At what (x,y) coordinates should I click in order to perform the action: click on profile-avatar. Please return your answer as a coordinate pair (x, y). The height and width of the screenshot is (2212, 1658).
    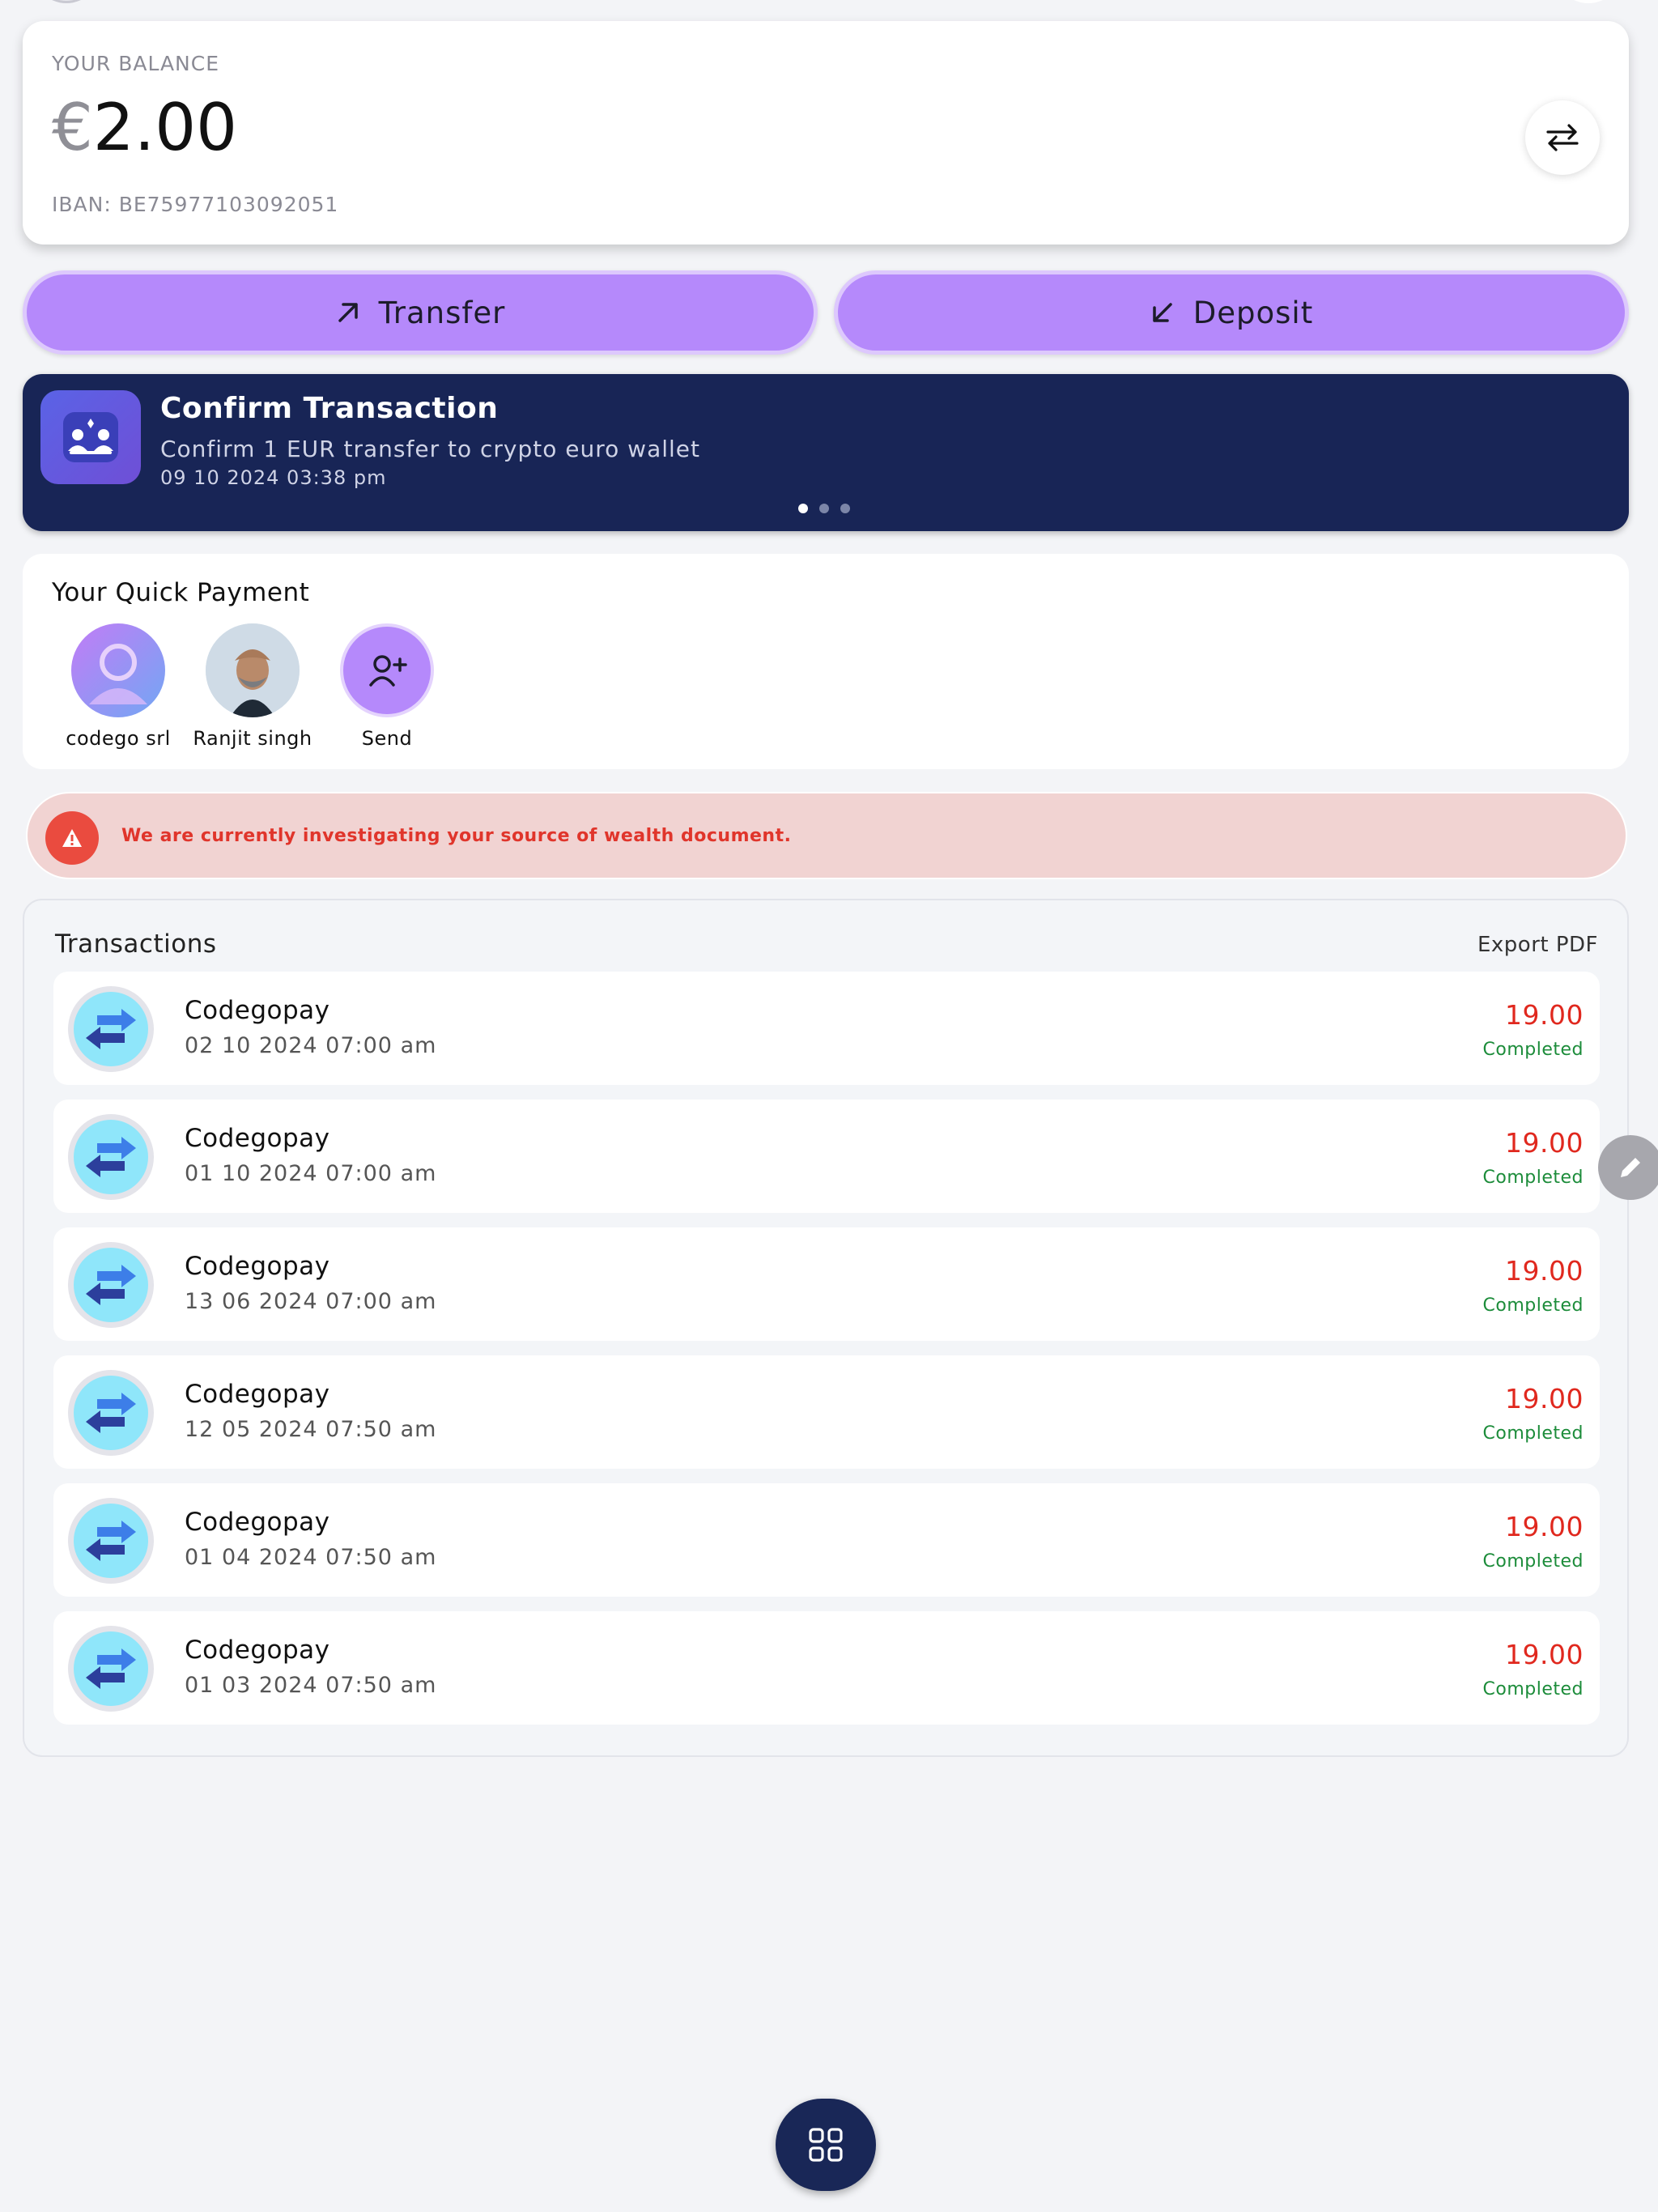
    Looking at the image, I should click on (66, 2).